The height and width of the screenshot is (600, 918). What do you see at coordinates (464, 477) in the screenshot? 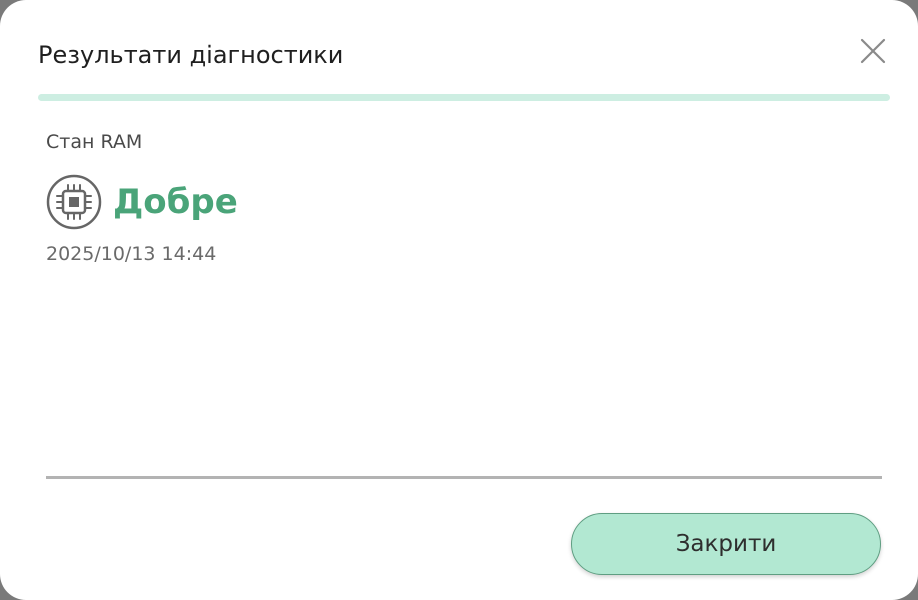
I see `footer-divider` at bounding box center [464, 477].